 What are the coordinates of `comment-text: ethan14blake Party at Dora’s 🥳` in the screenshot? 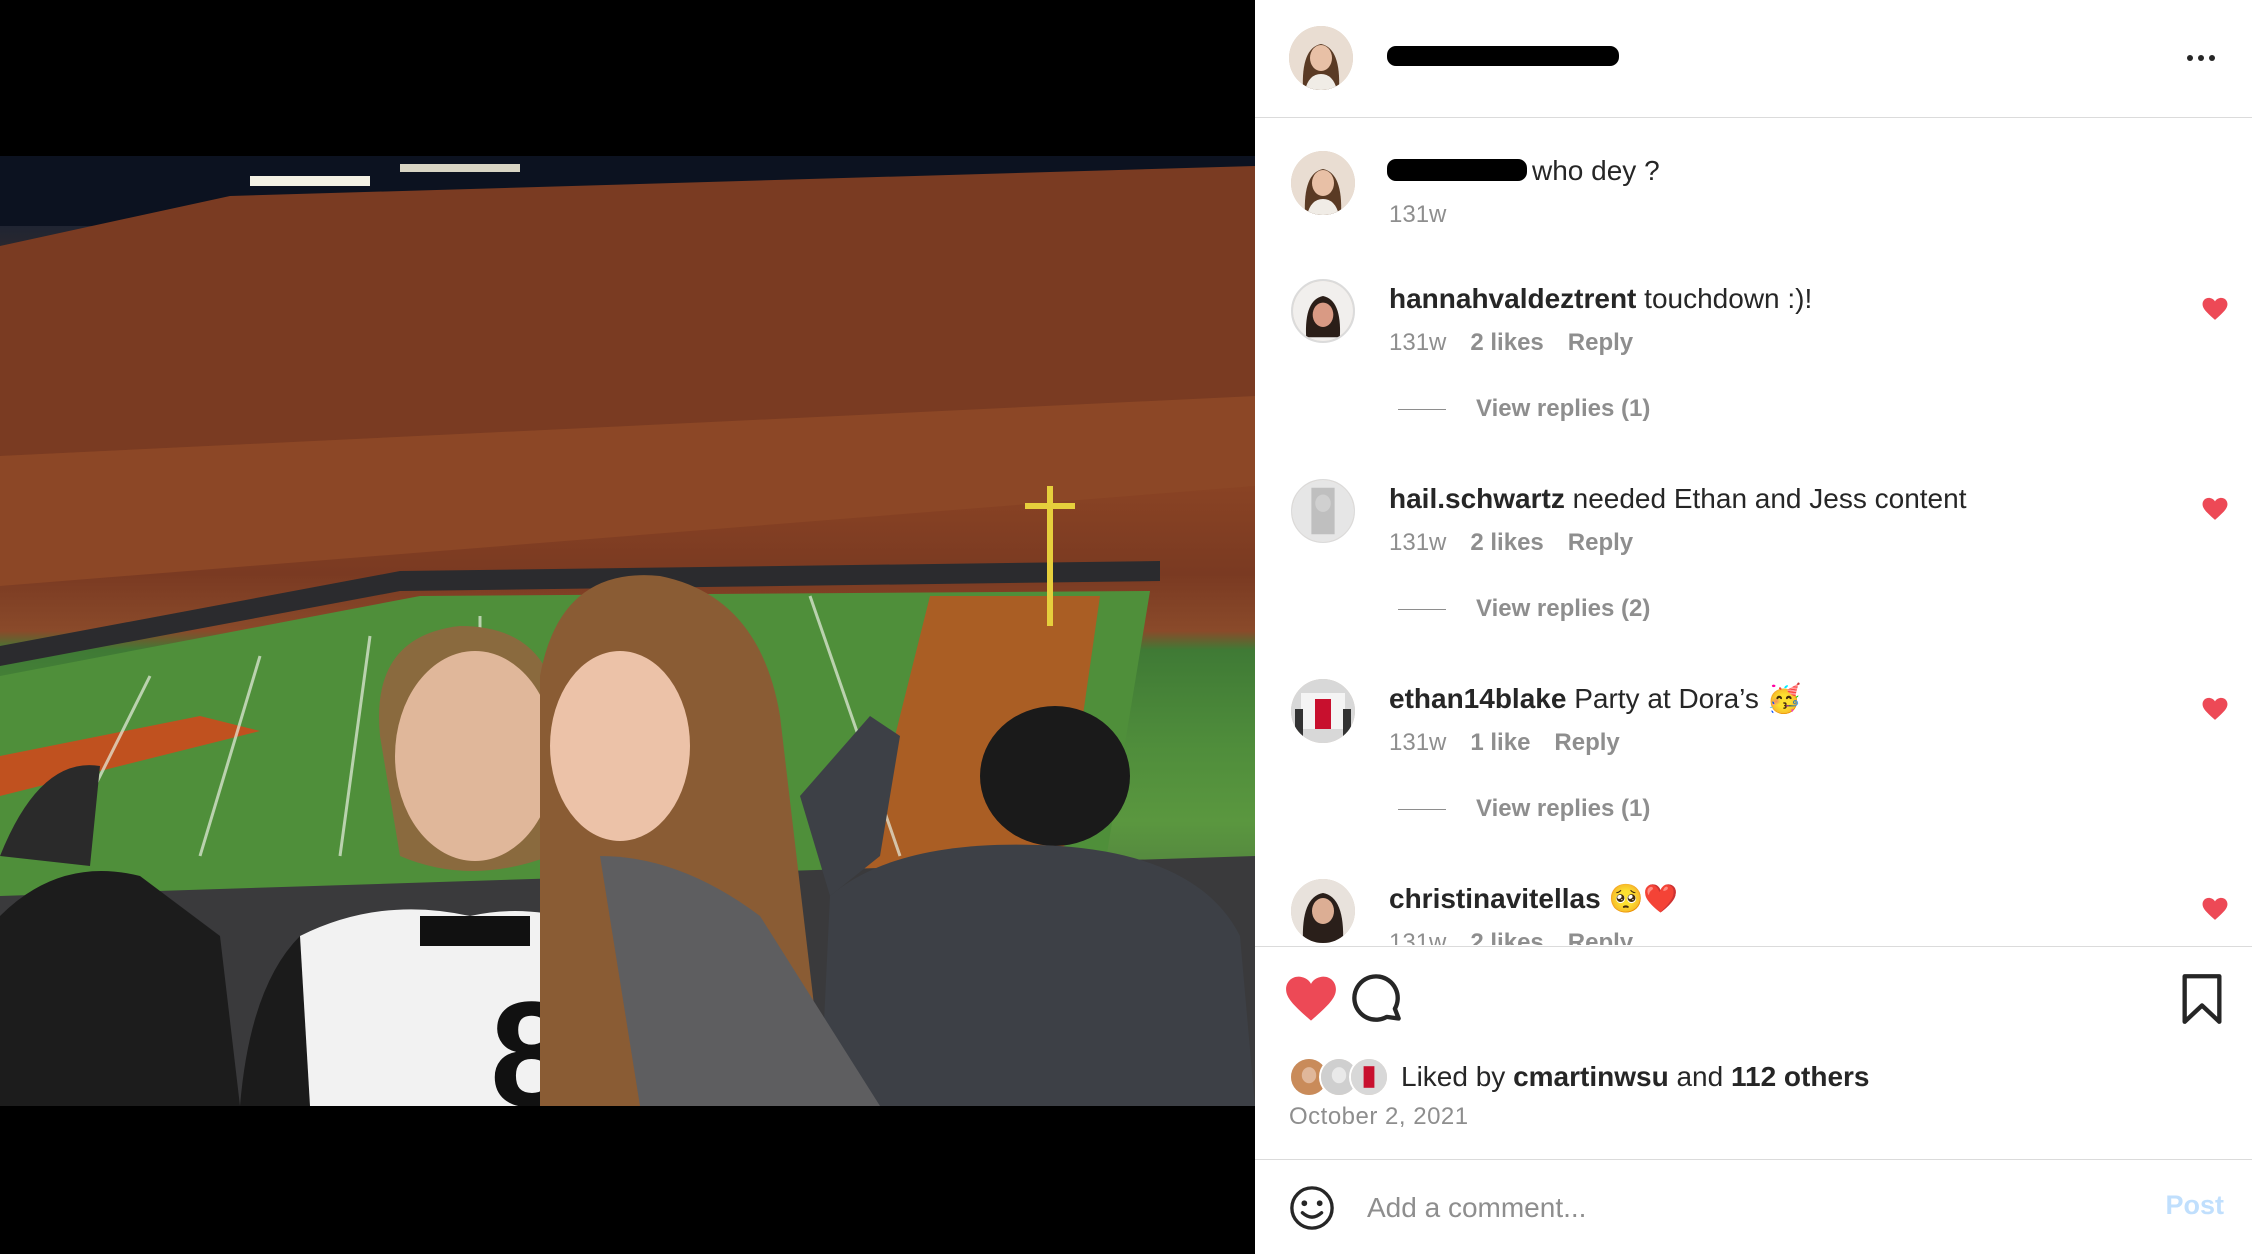 It's located at (1595, 699).